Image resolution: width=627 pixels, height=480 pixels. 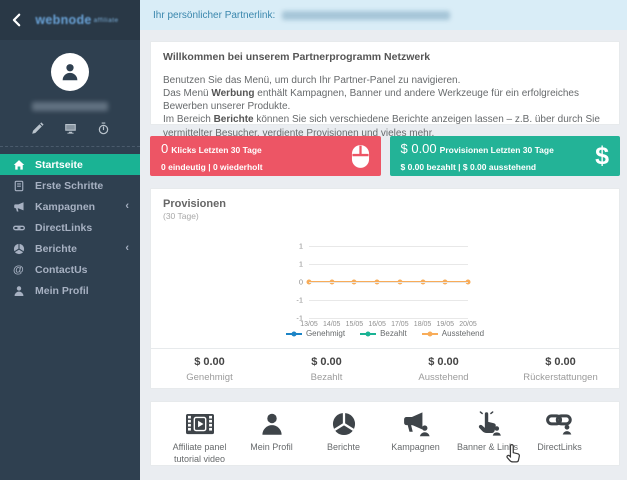 What do you see at coordinates (560, 377) in the screenshot?
I see `total-label: Rückerstattungen` at bounding box center [560, 377].